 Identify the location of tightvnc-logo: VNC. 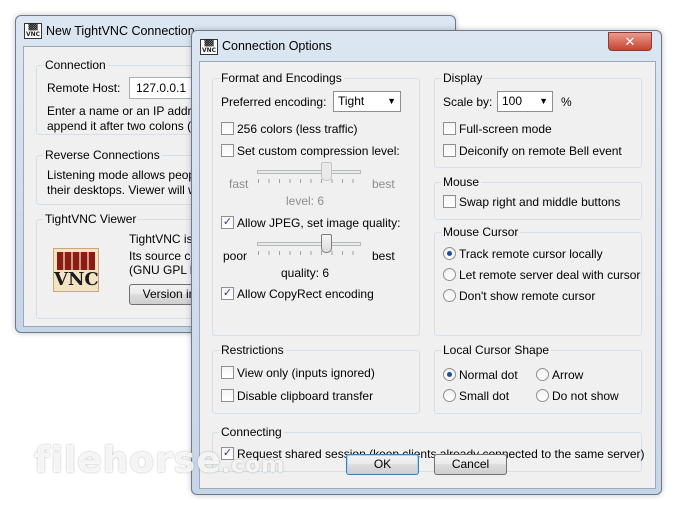
(76, 270).